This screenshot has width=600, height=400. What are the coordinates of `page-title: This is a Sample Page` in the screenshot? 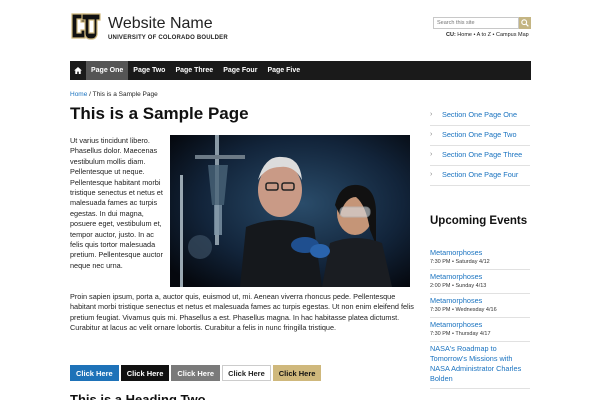 It's located at (159, 113).